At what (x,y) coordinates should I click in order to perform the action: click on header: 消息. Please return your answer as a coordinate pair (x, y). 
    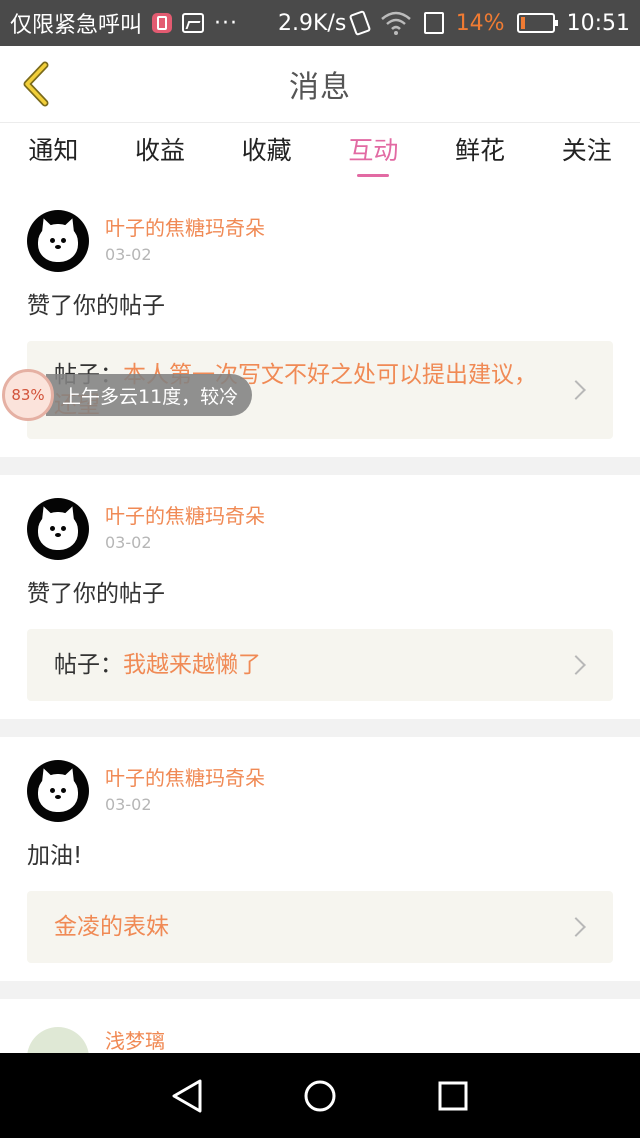
    Looking at the image, I should click on (320, 84).